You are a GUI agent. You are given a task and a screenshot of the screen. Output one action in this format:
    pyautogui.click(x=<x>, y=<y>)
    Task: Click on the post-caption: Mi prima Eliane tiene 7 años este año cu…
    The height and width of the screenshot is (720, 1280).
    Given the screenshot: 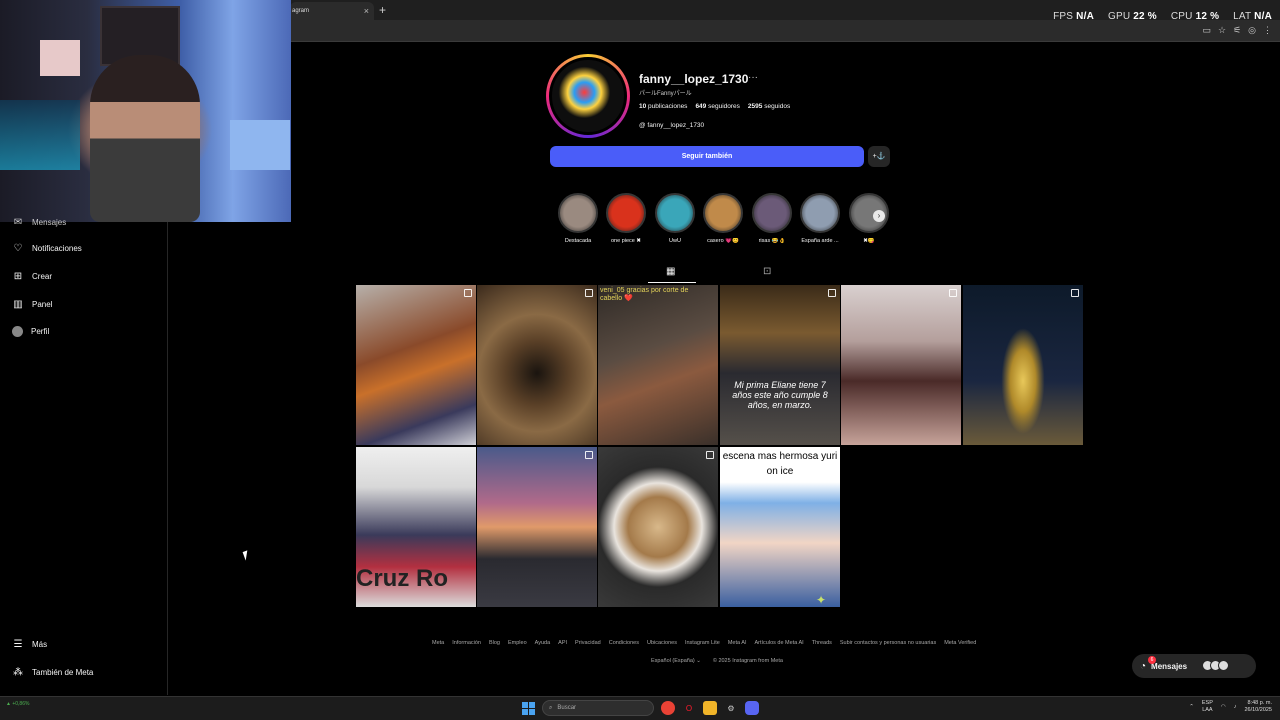 What is the action you would take?
    pyautogui.click(x=780, y=395)
    